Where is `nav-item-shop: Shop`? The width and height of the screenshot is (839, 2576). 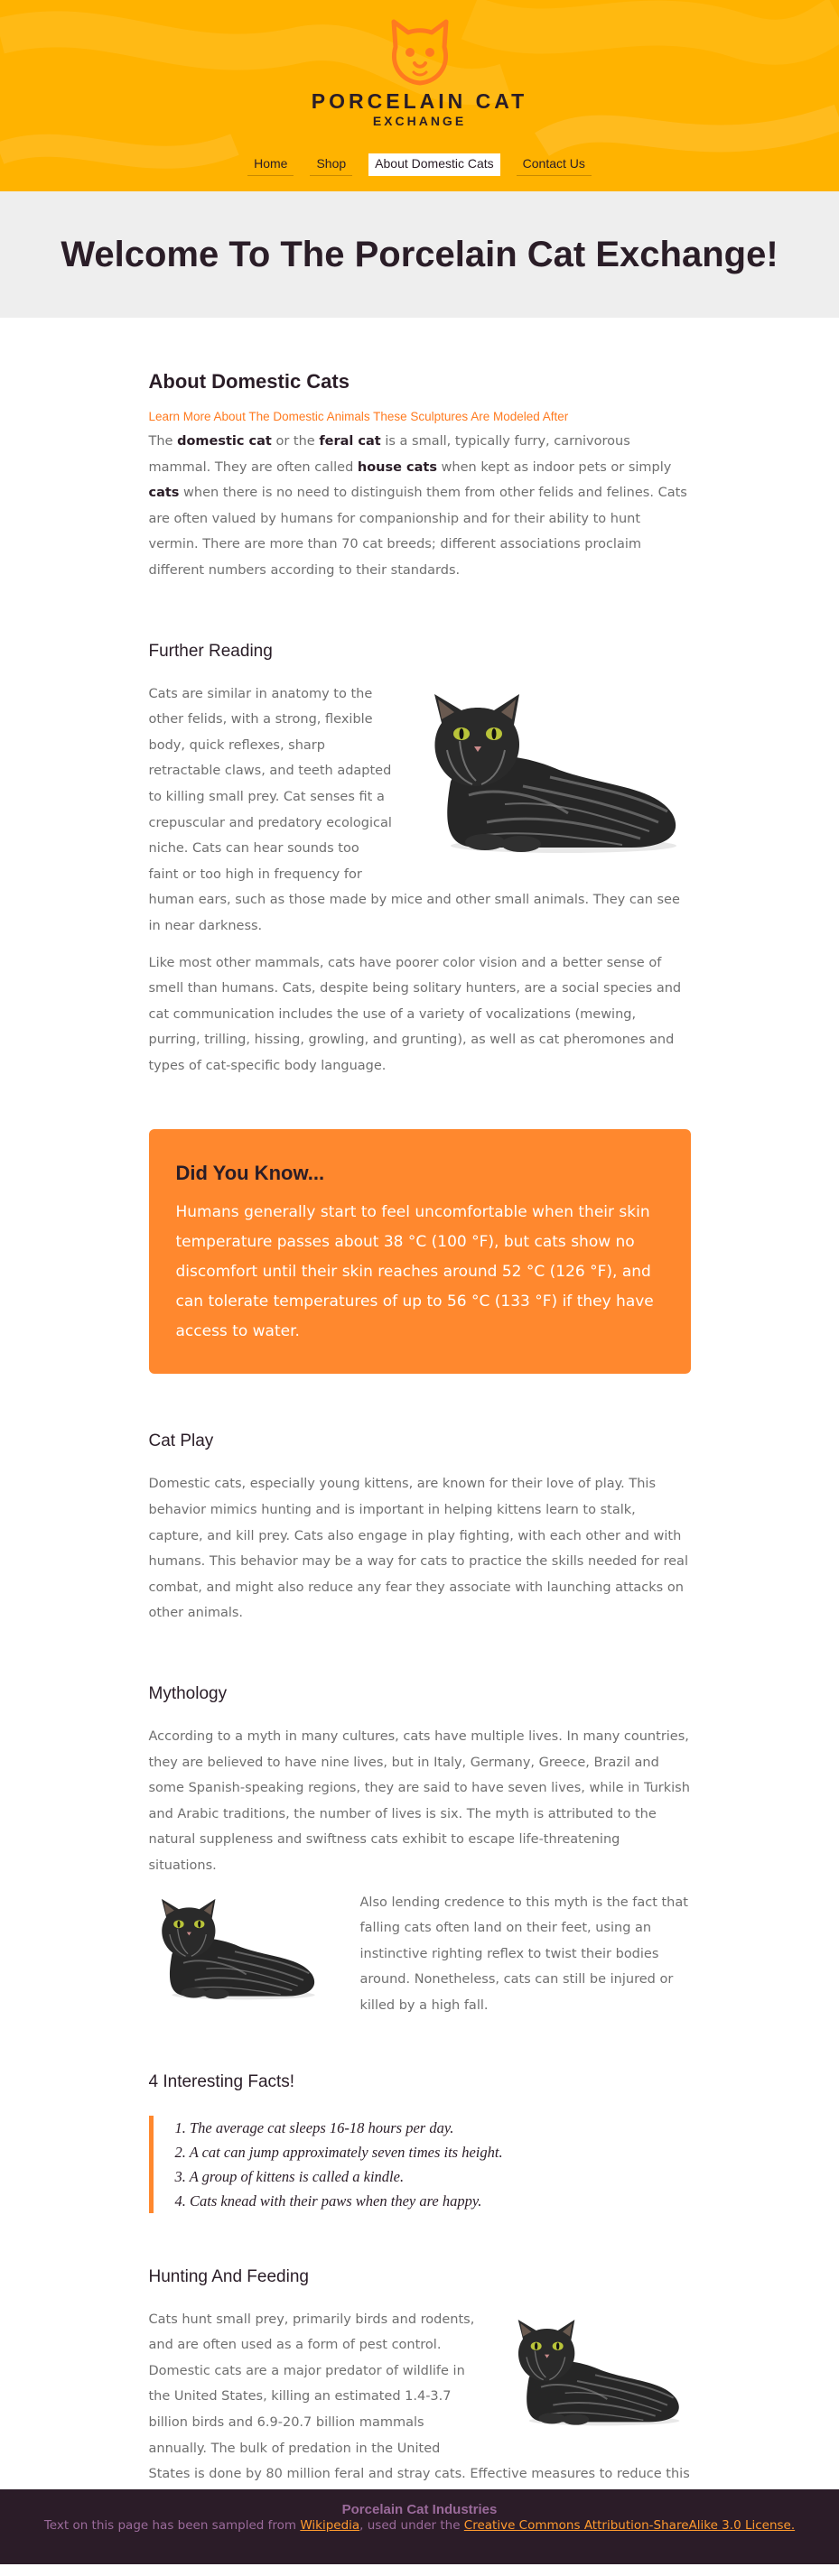
nav-item-shop: Shop is located at coordinates (331, 164).